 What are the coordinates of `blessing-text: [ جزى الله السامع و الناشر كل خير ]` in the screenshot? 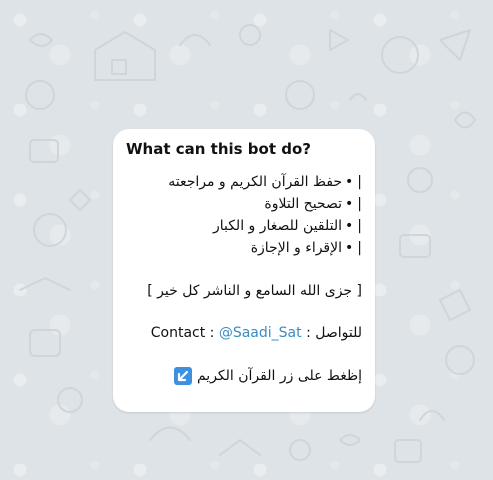 It's located at (254, 291).